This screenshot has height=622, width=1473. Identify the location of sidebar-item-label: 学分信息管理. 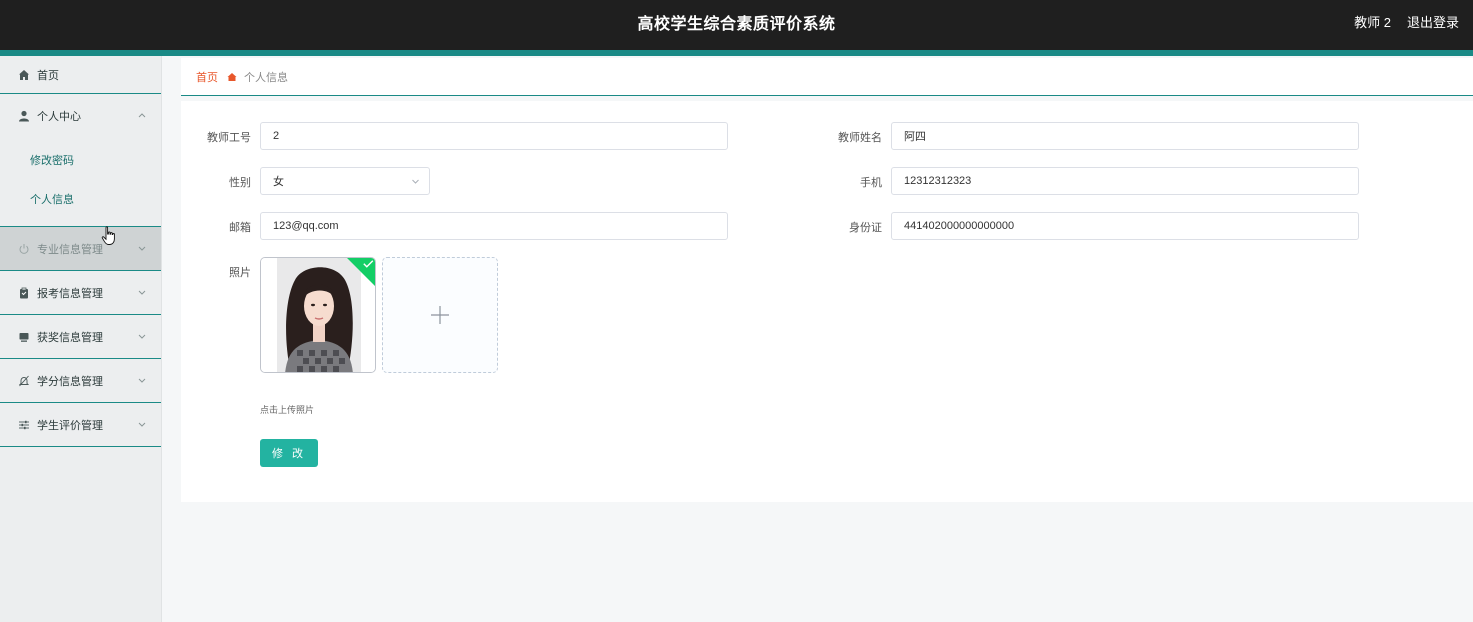
(70, 381).